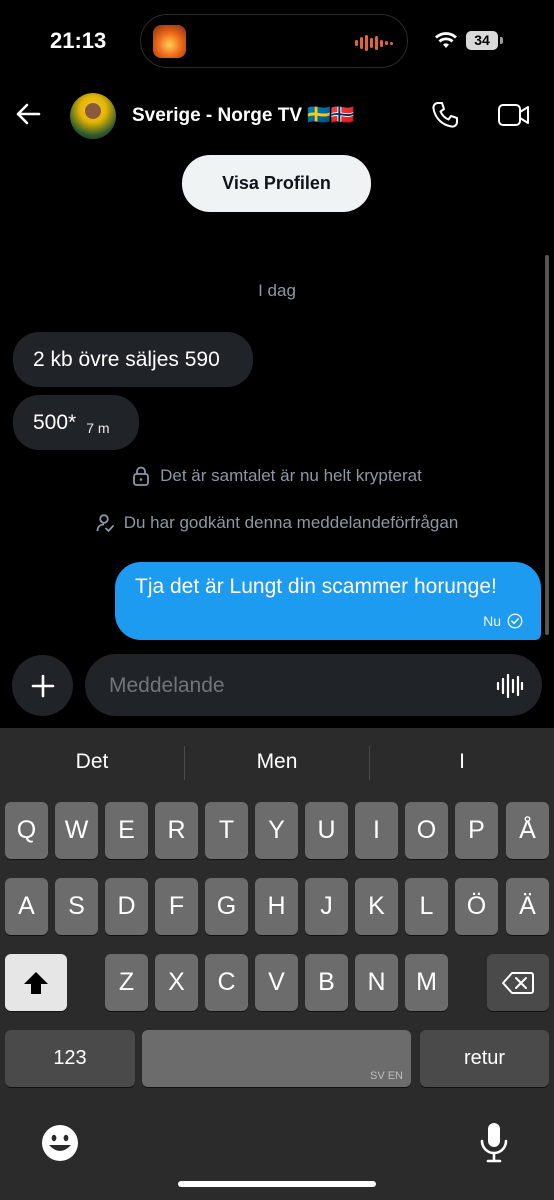 The width and height of the screenshot is (554, 1200). Describe the element at coordinates (386, 1076) in the screenshot. I see `space-language-hint: SV EN` at that location.